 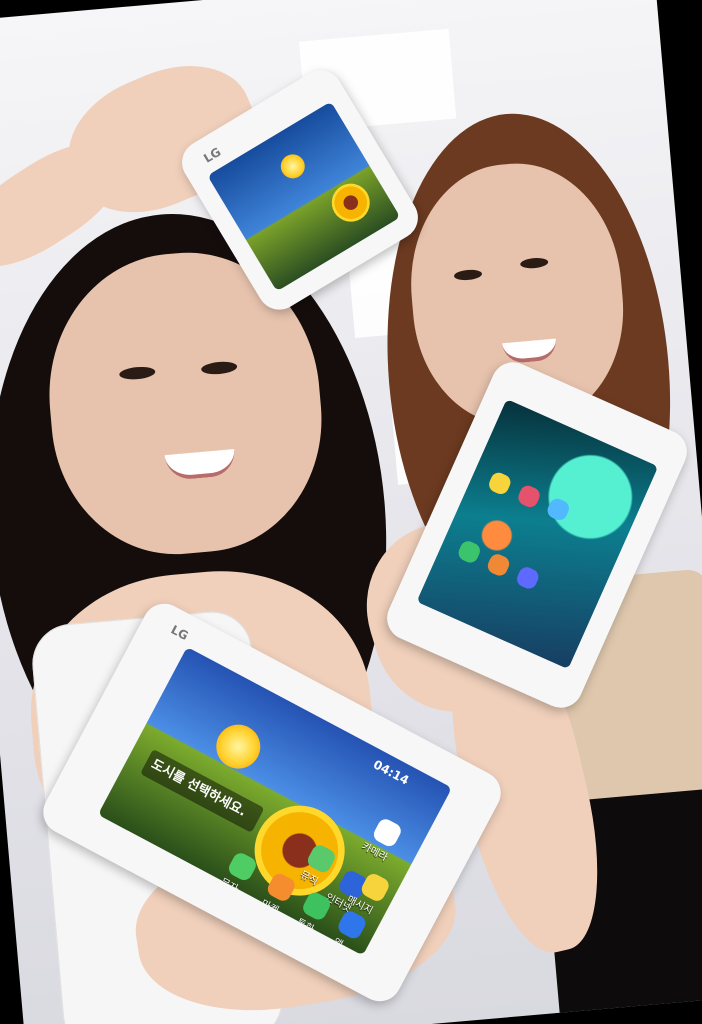 What do you see at coordinates (338, 944) in the screenshot?
I see `app-label: 앱` at bounding box center [338, 944].